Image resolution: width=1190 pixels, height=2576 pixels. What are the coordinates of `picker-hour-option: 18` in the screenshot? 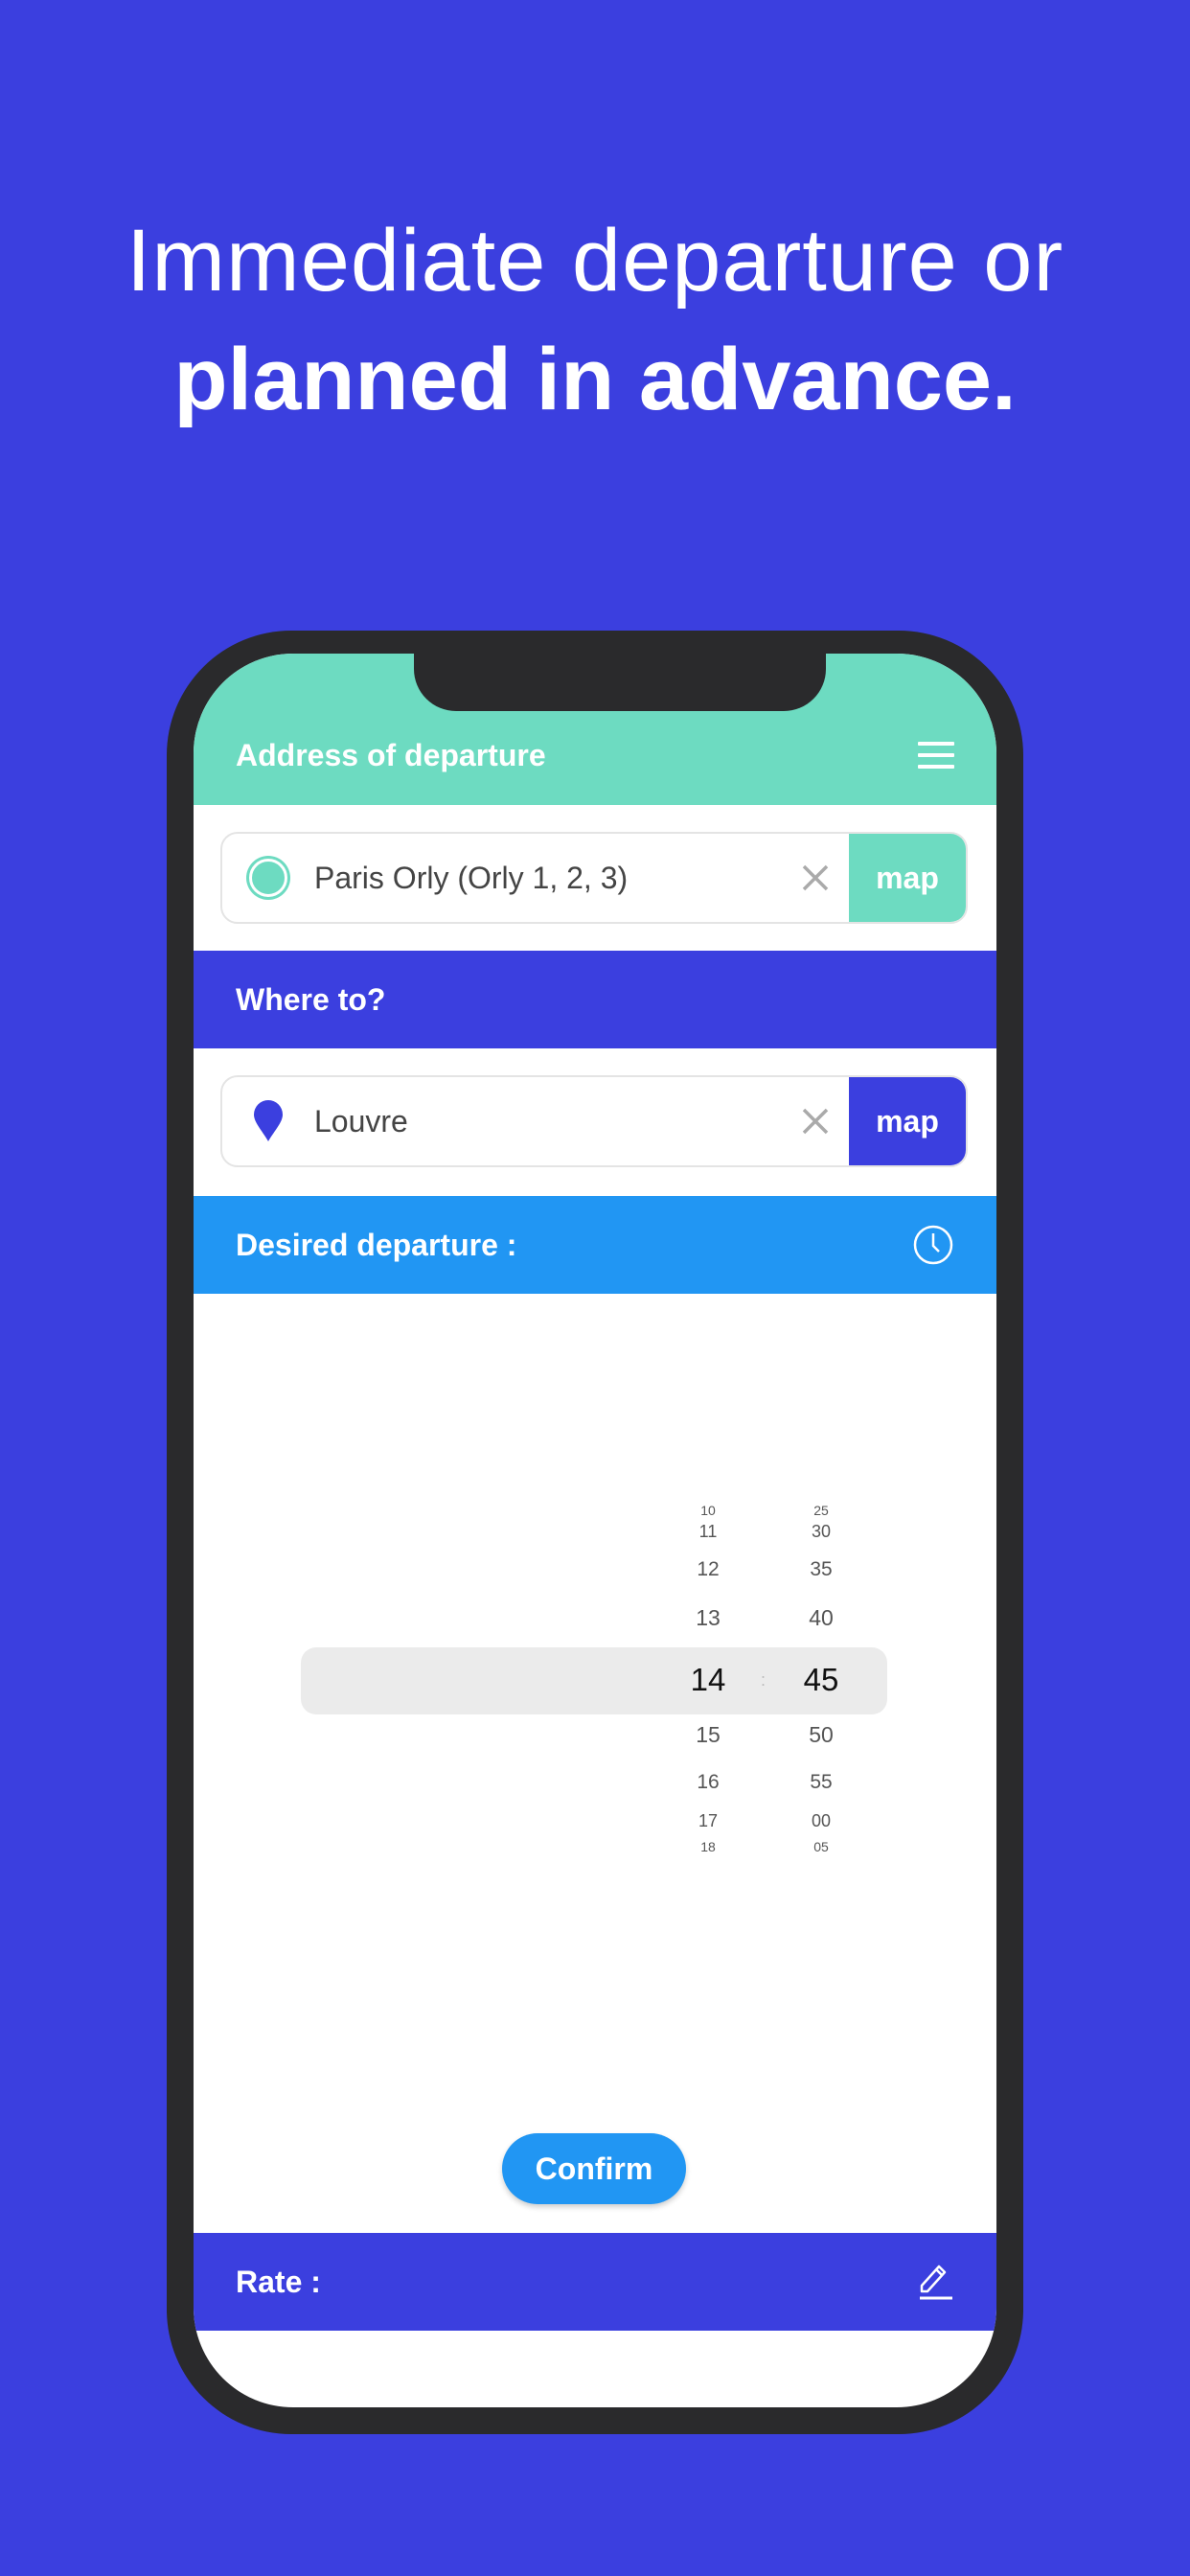 It's located at (708, 1846).